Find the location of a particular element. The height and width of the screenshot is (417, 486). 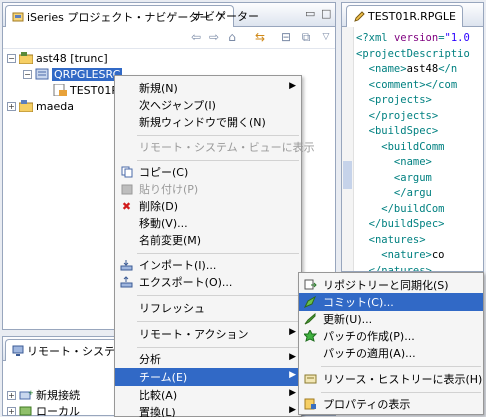

menu-item-label: リフレッシュ is located at coordinates (172, 308).